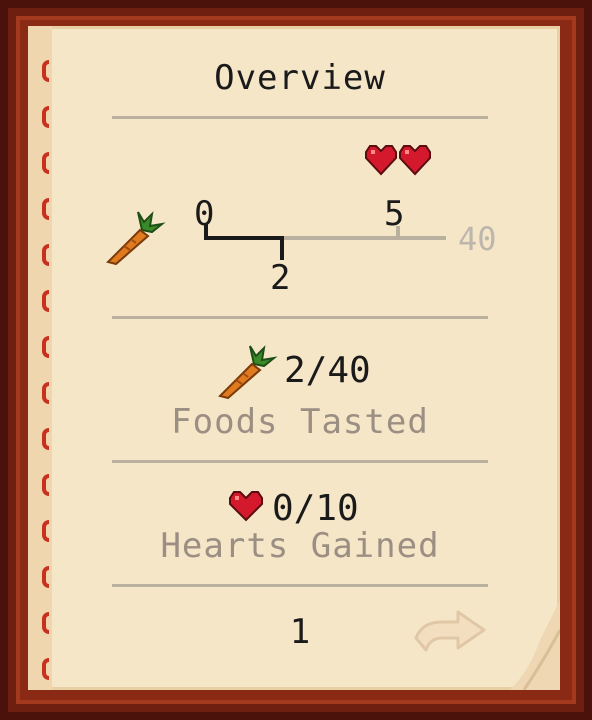  Describe the element at coordinates (398, 232) in the screenshot. I see `track-milestone-tick` at that location.